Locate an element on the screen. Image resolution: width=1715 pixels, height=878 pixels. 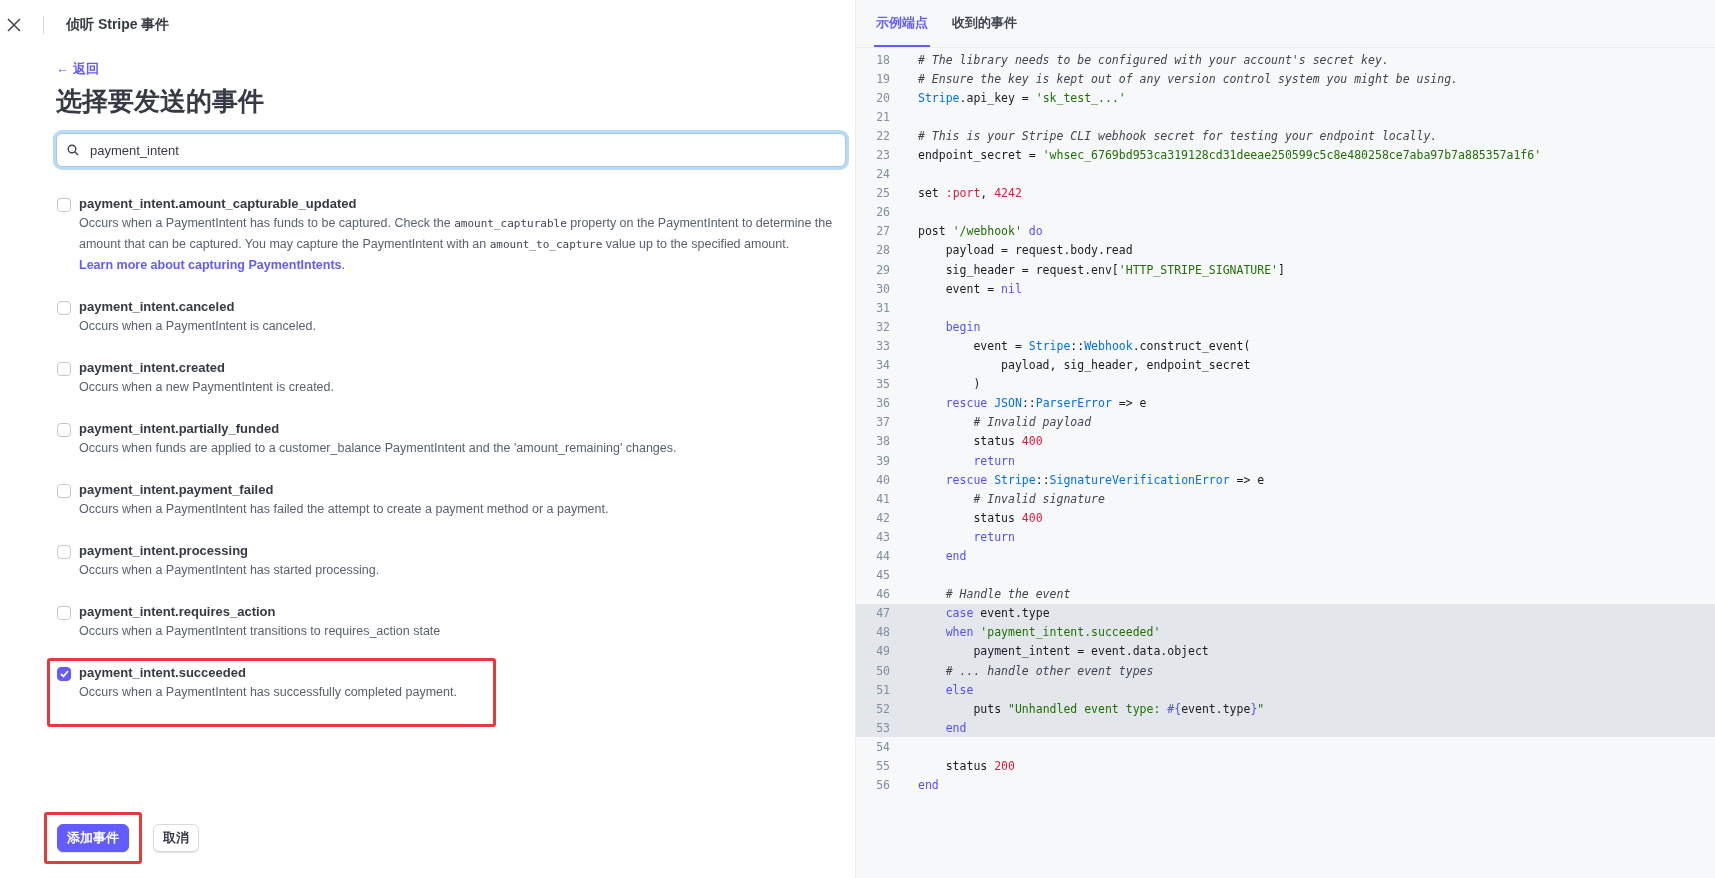
code-line: ) is located at coordinates (976, 384).